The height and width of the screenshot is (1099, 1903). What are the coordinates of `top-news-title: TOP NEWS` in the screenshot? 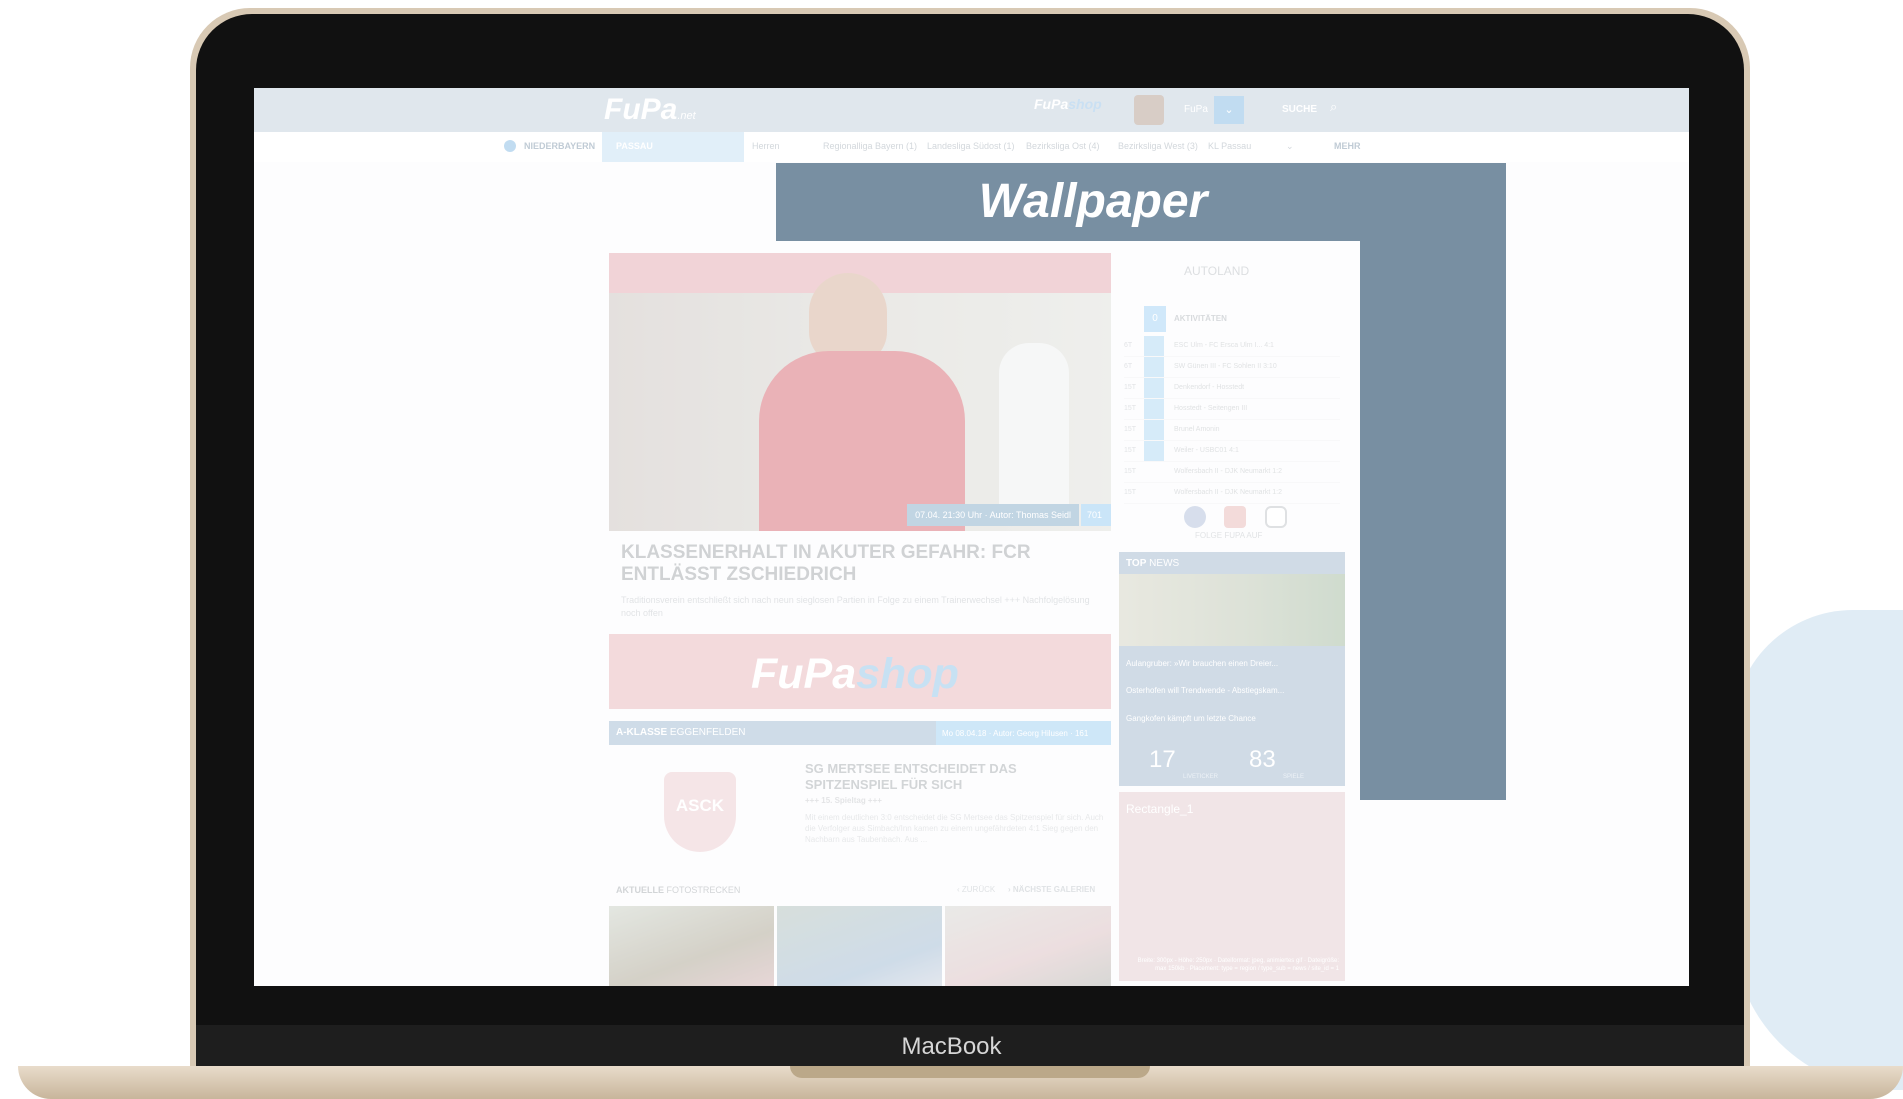 It's located at (1153, 563).